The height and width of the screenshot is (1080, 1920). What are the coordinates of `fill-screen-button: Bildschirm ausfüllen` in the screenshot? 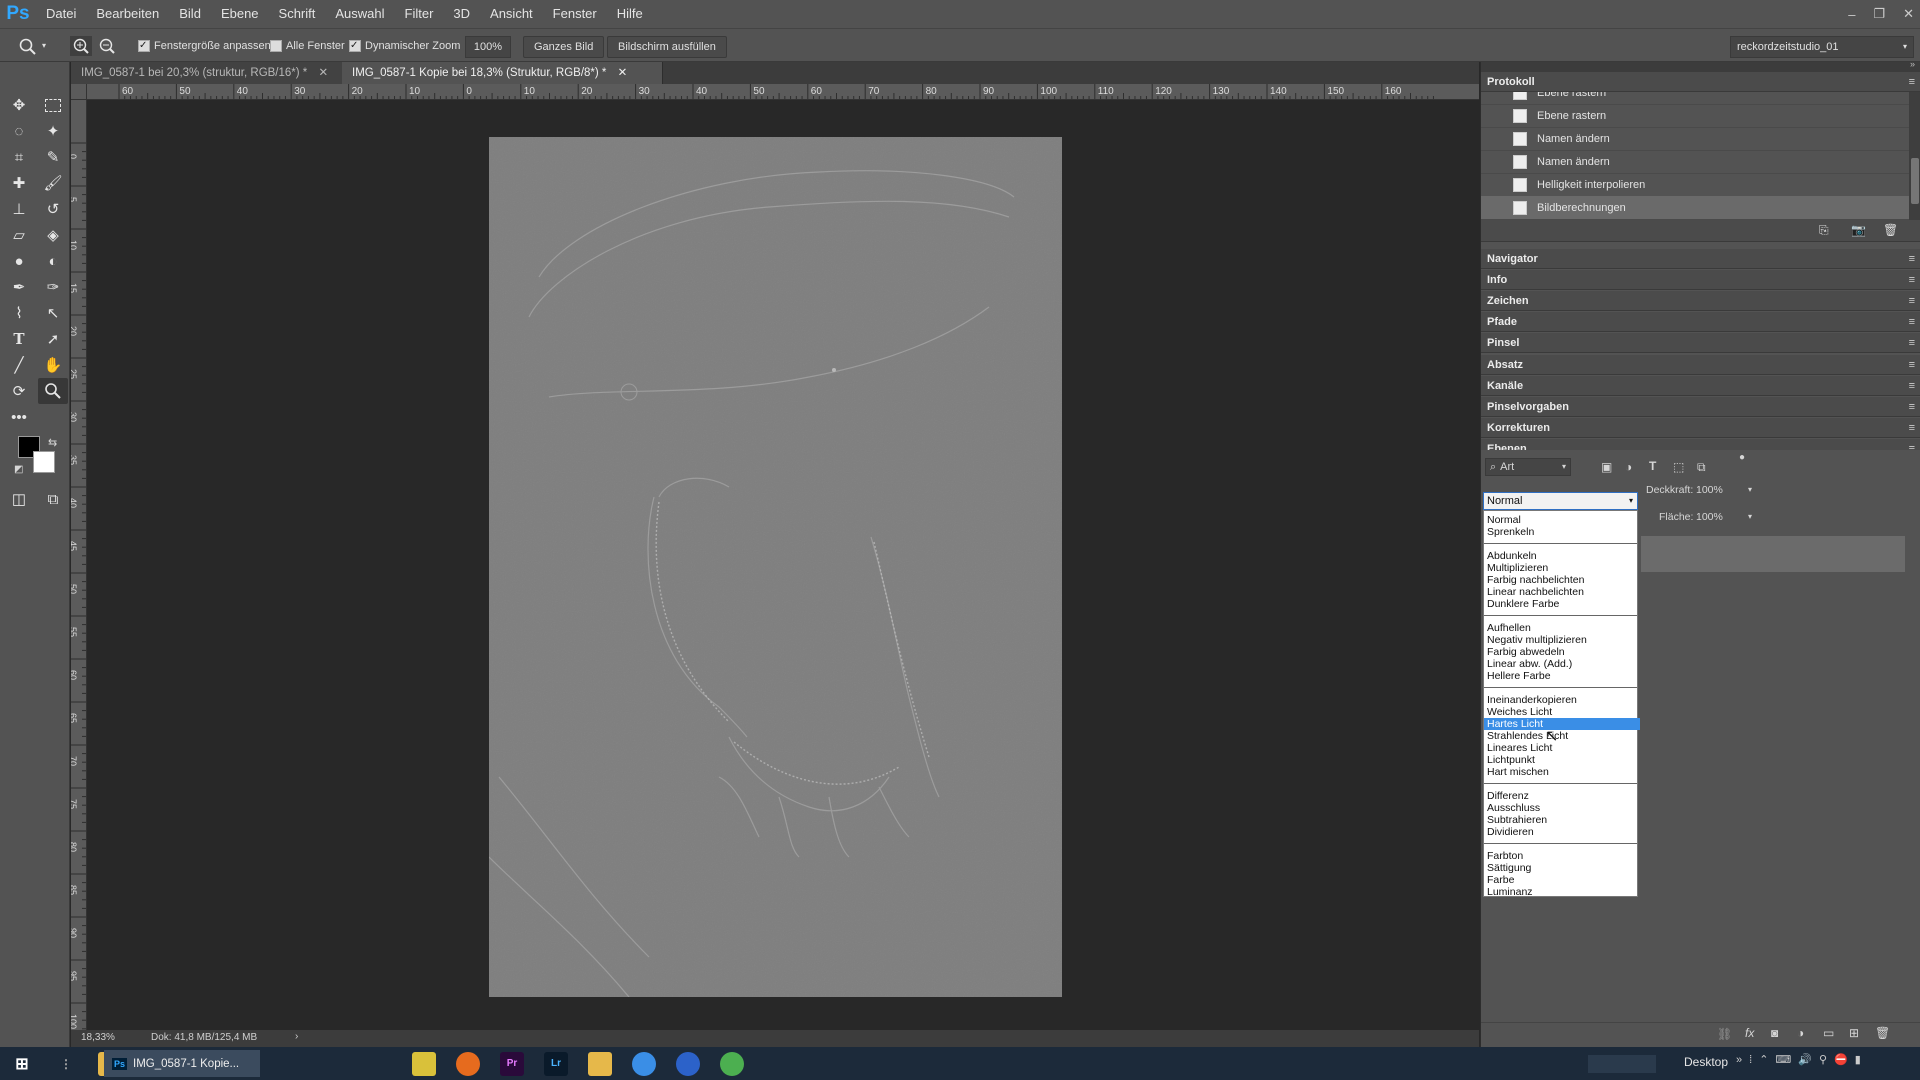 It's located at (667, 47).